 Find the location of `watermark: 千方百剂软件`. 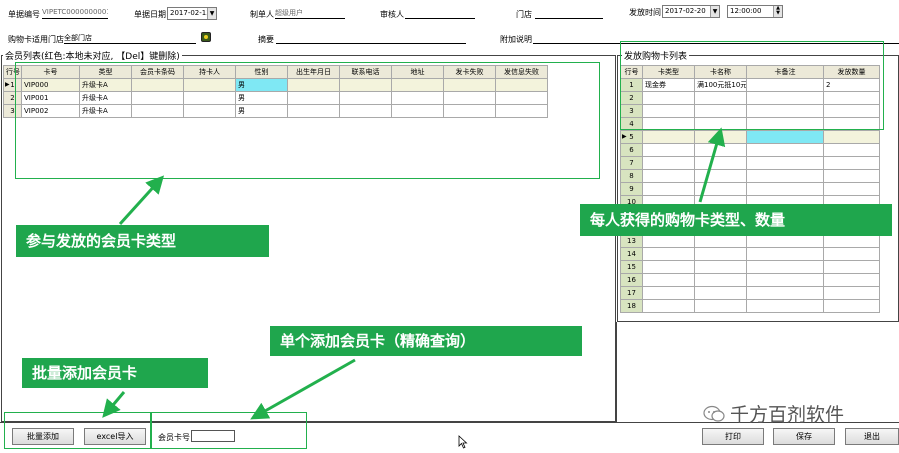

watermark: 千方百剂软件 is located at coordinates (773, 413).